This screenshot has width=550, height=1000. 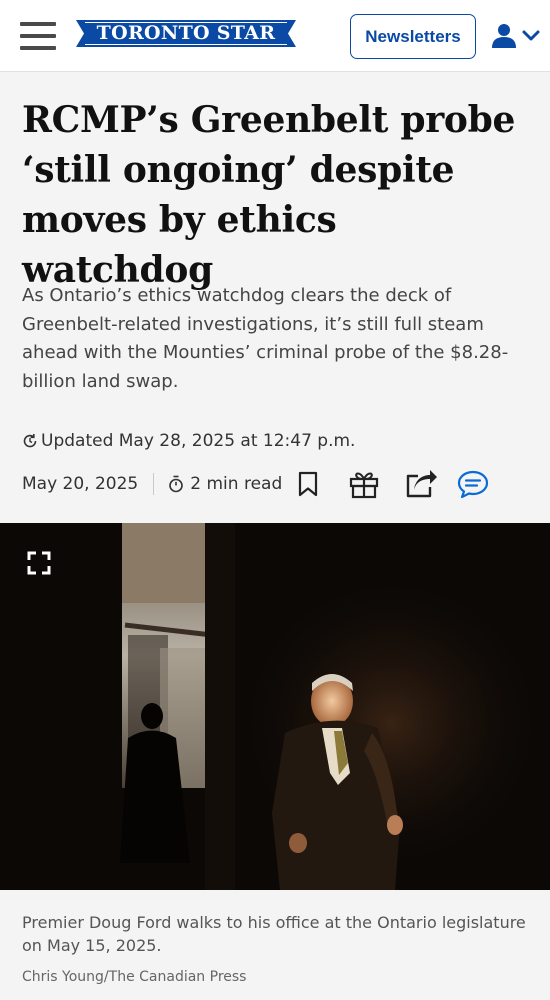 What do you see at coordinates (269, 120) in the screenshot?
I see `headline-line: RCMP’s Greenbelt probe` at bounding box center [269, 120].